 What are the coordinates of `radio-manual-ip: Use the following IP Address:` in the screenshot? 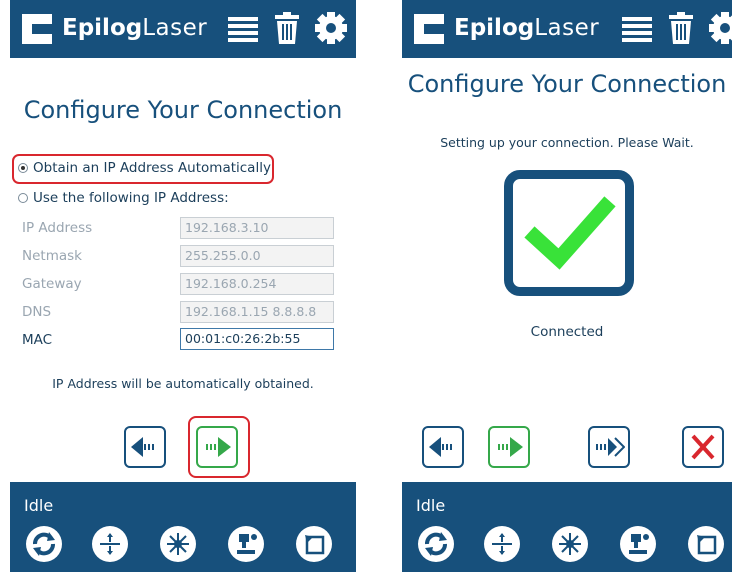 It's located at (123, 198).